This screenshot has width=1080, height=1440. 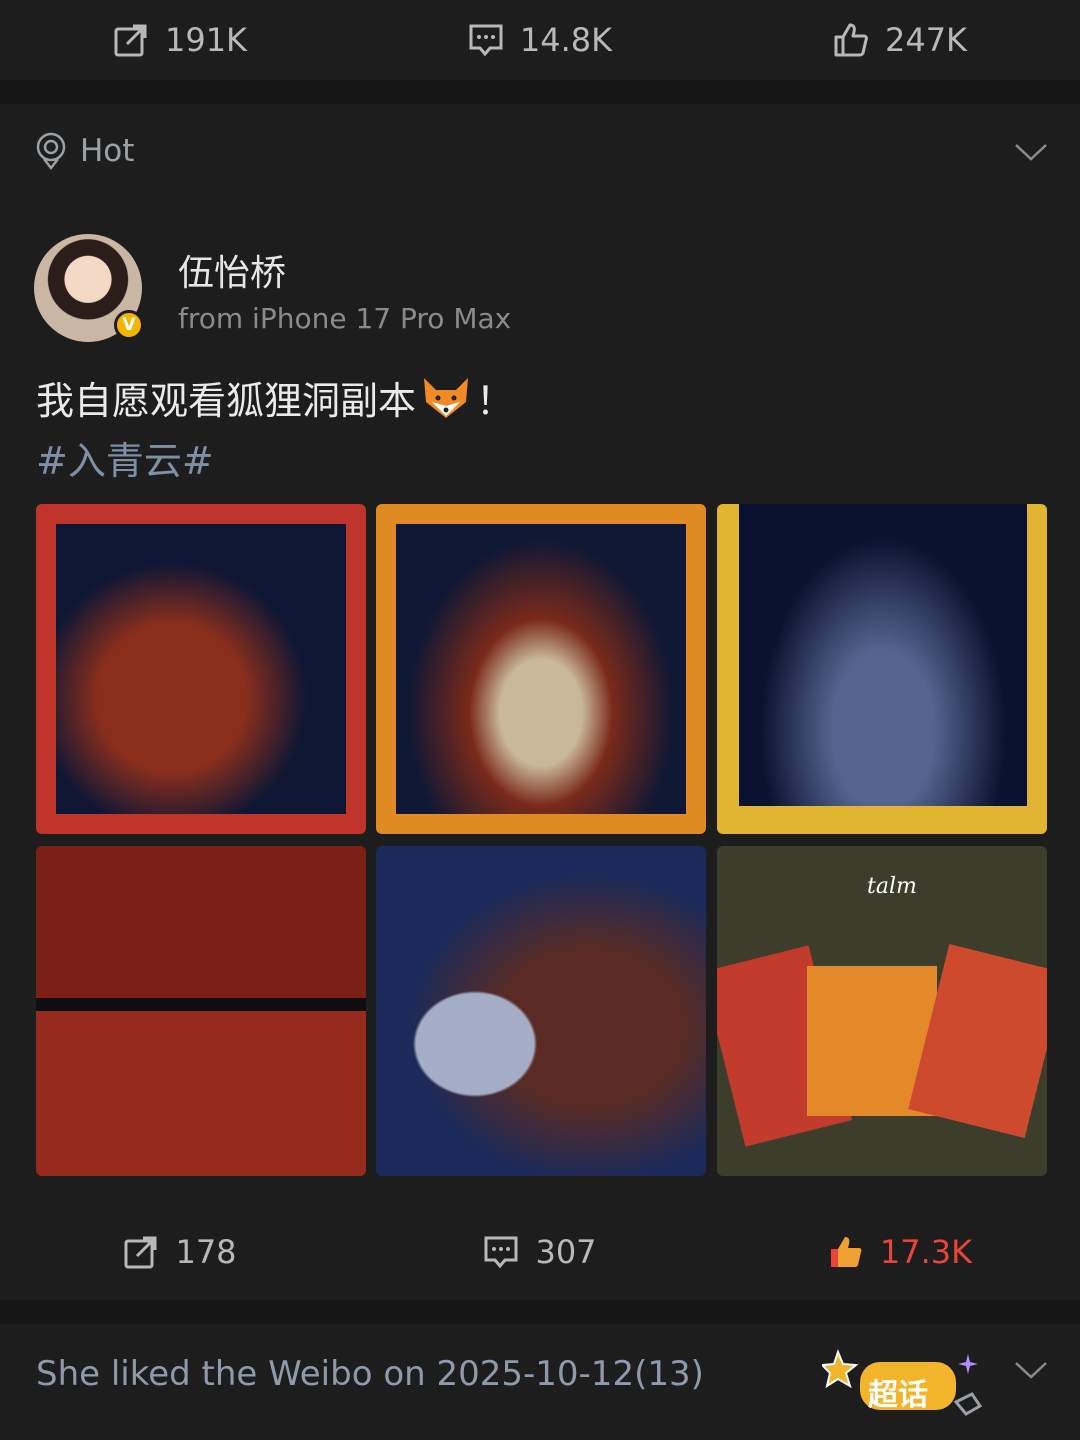 I want to click on top-comment-count: 14.8K, so click(x=566, y=40).